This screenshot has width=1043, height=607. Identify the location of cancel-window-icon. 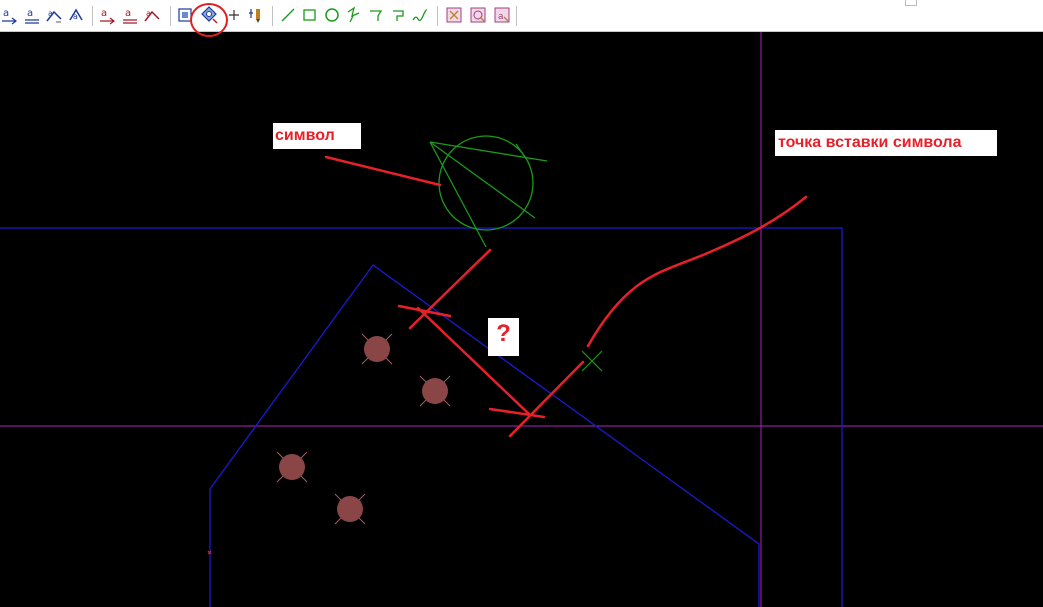
(454, 15).